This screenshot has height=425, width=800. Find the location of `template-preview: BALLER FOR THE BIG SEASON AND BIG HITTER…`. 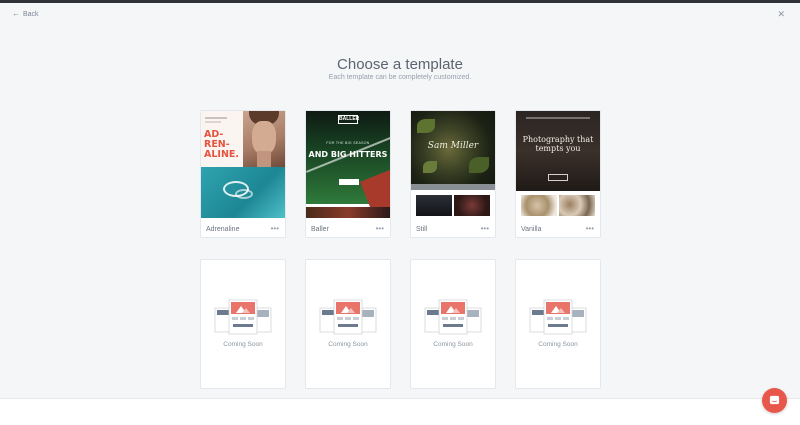

template-preview: BALLER FOR THE BIG SEASON AND BIG HITTER… is located at coordinates (348, 164).